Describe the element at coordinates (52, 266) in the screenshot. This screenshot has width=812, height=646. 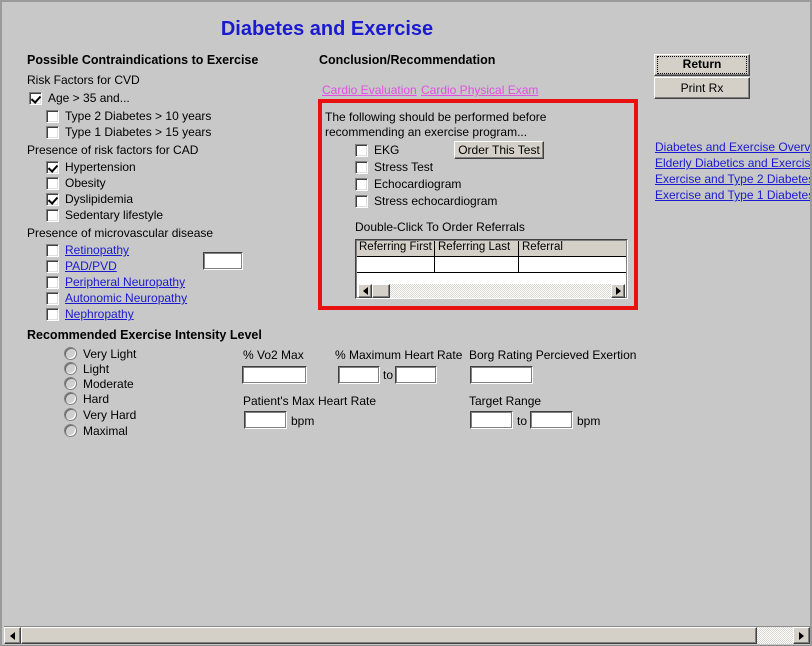
I see `checkbox-pad-pvd` at that location.